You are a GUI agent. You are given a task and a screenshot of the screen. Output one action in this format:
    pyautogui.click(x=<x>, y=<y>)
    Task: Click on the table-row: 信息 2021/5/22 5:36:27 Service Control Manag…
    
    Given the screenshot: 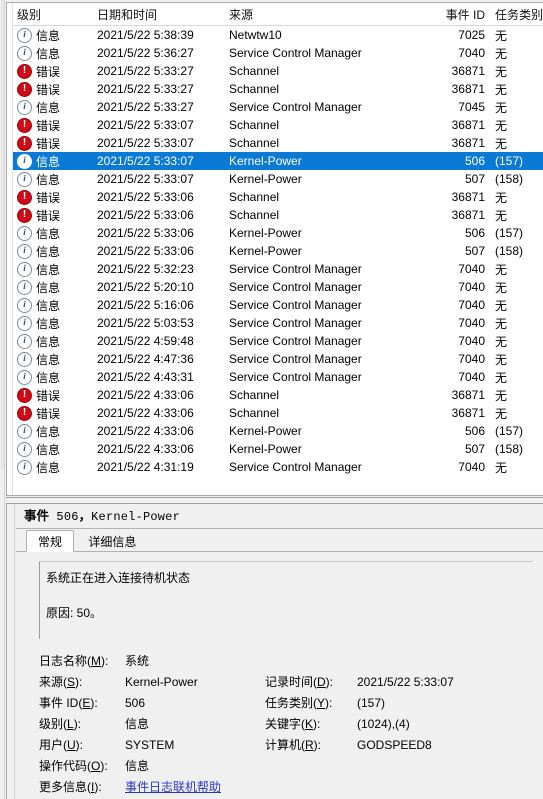 What is the action you would take?
    pyautogui.click(x=278, y=53)
    